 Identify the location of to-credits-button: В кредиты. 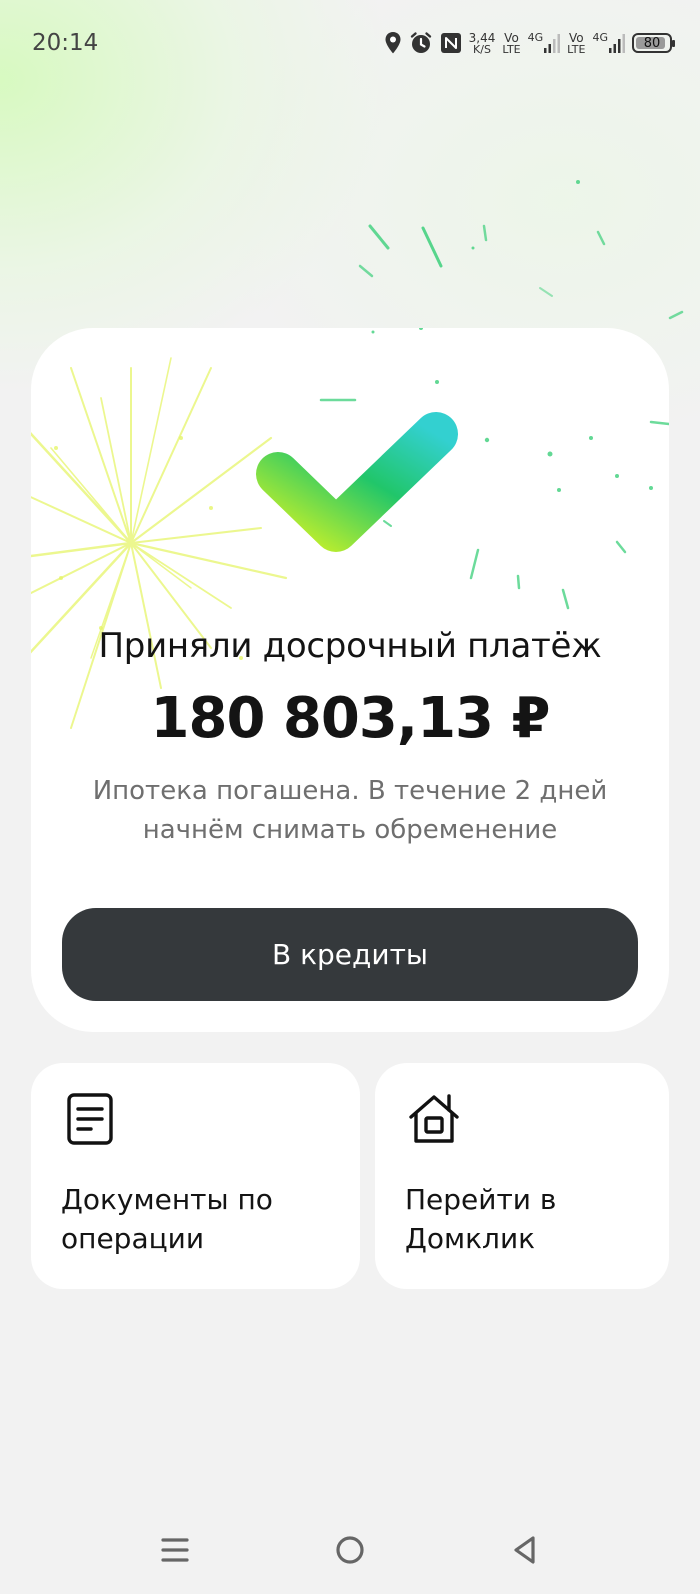
(350, 954).